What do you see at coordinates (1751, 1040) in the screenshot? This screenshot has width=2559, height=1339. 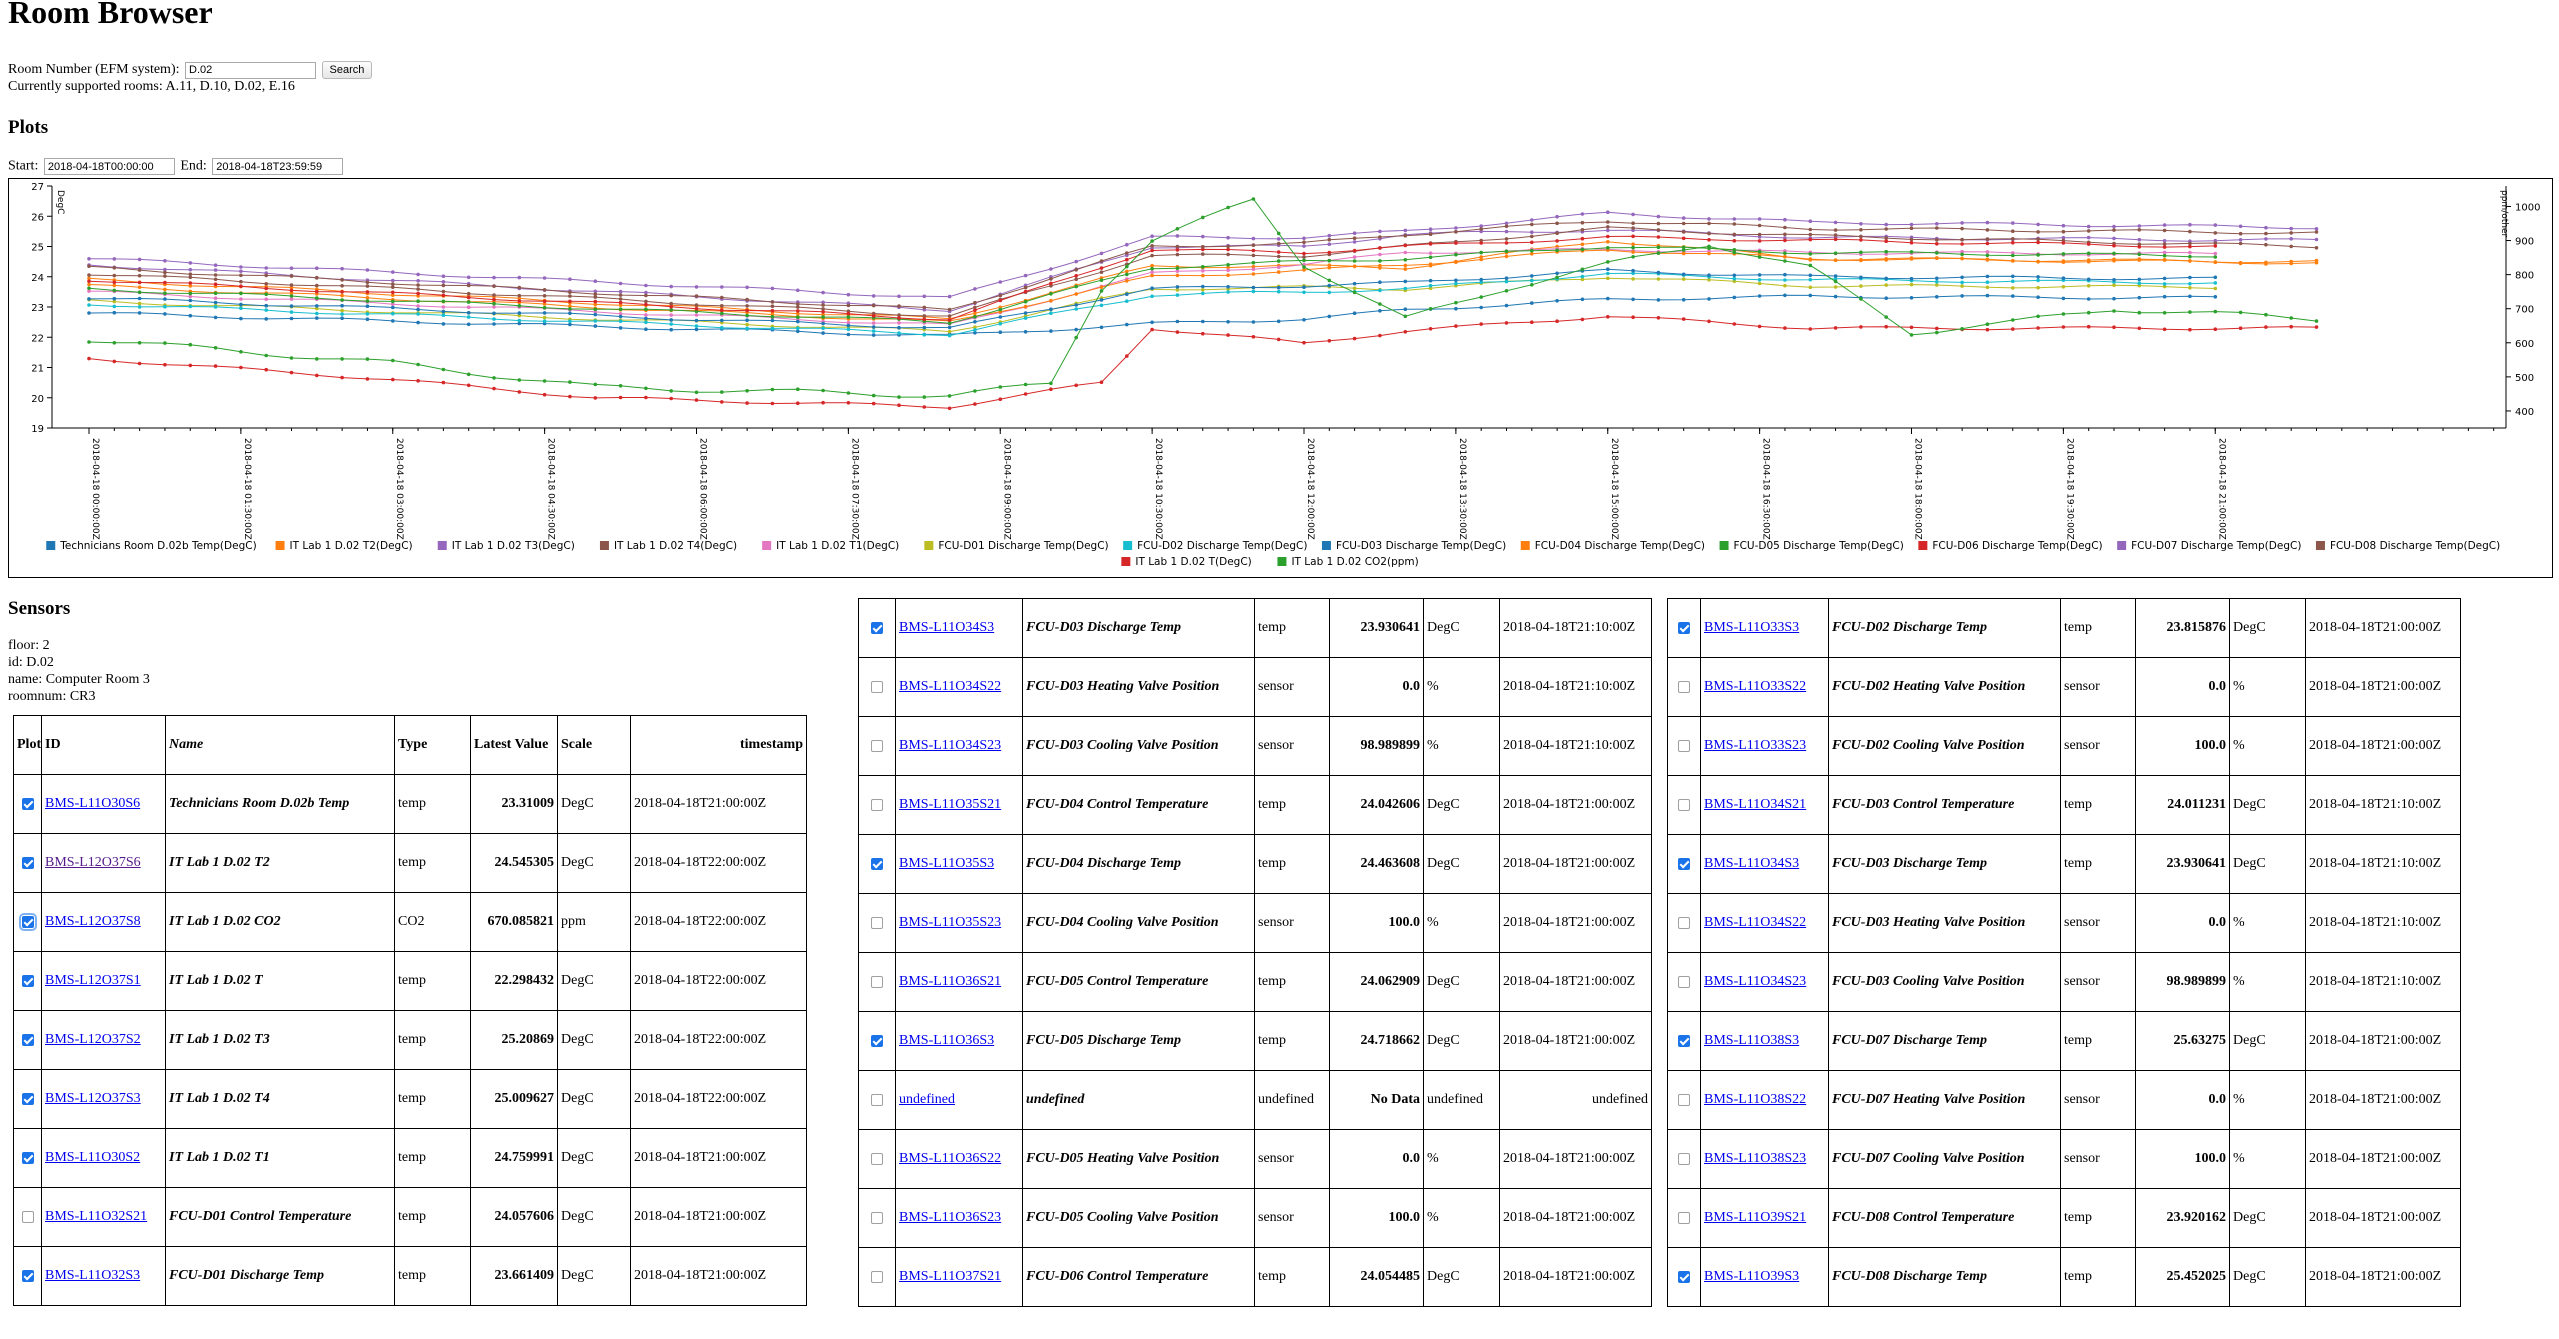 I see `sensor-id-link: BMS-L11O38S3` at bounding box center [1751, 1040].